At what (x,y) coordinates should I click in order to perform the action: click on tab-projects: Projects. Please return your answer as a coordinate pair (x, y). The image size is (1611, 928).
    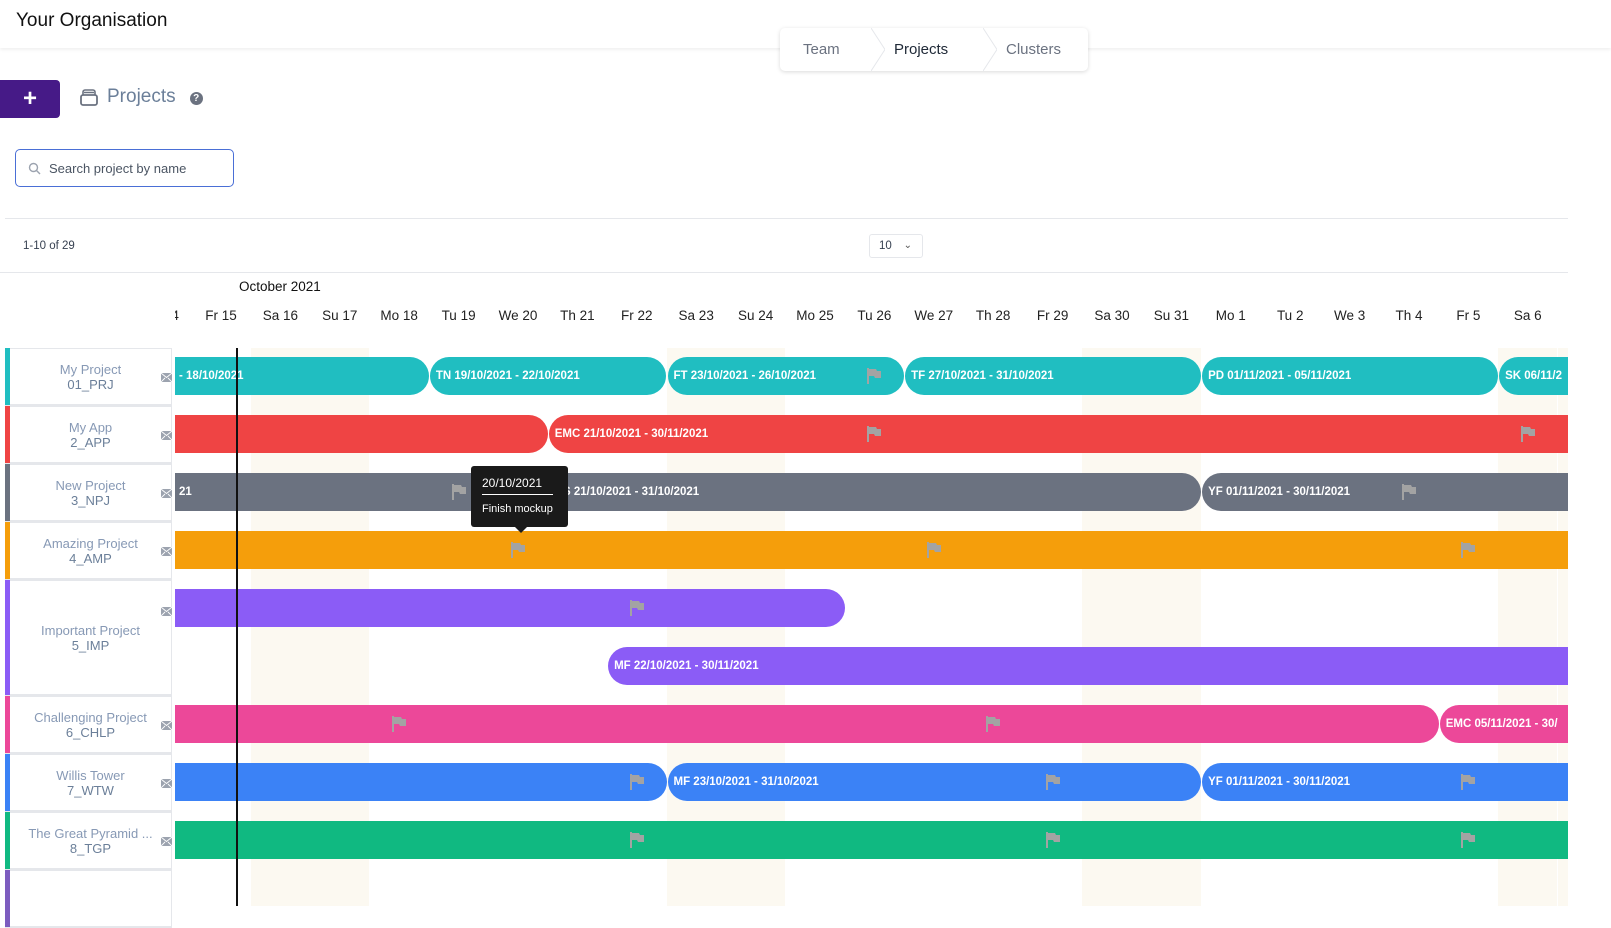
    Looking at the image, I should click on (934, 49).